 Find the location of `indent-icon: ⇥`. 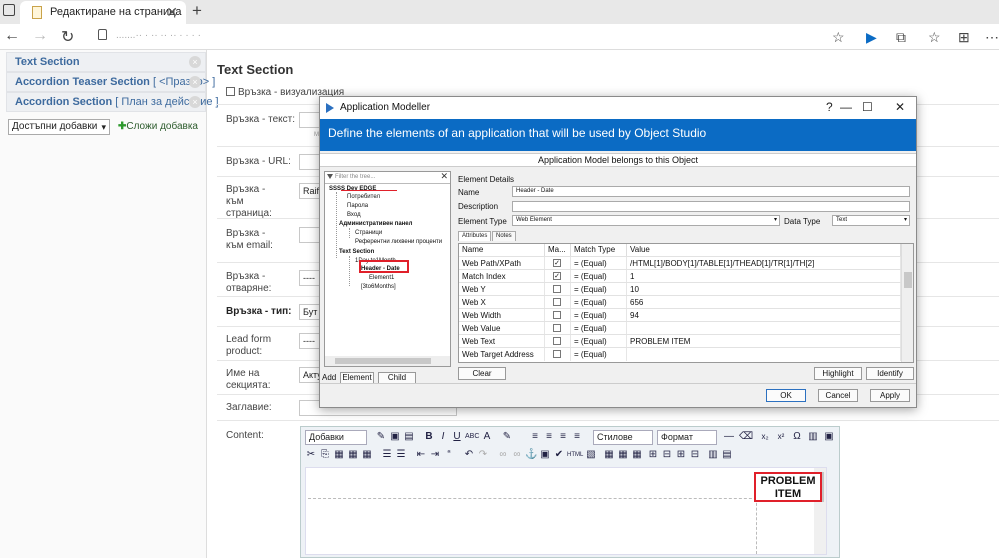

indent-icon: ⇥ is located at coordinates (435, 455).